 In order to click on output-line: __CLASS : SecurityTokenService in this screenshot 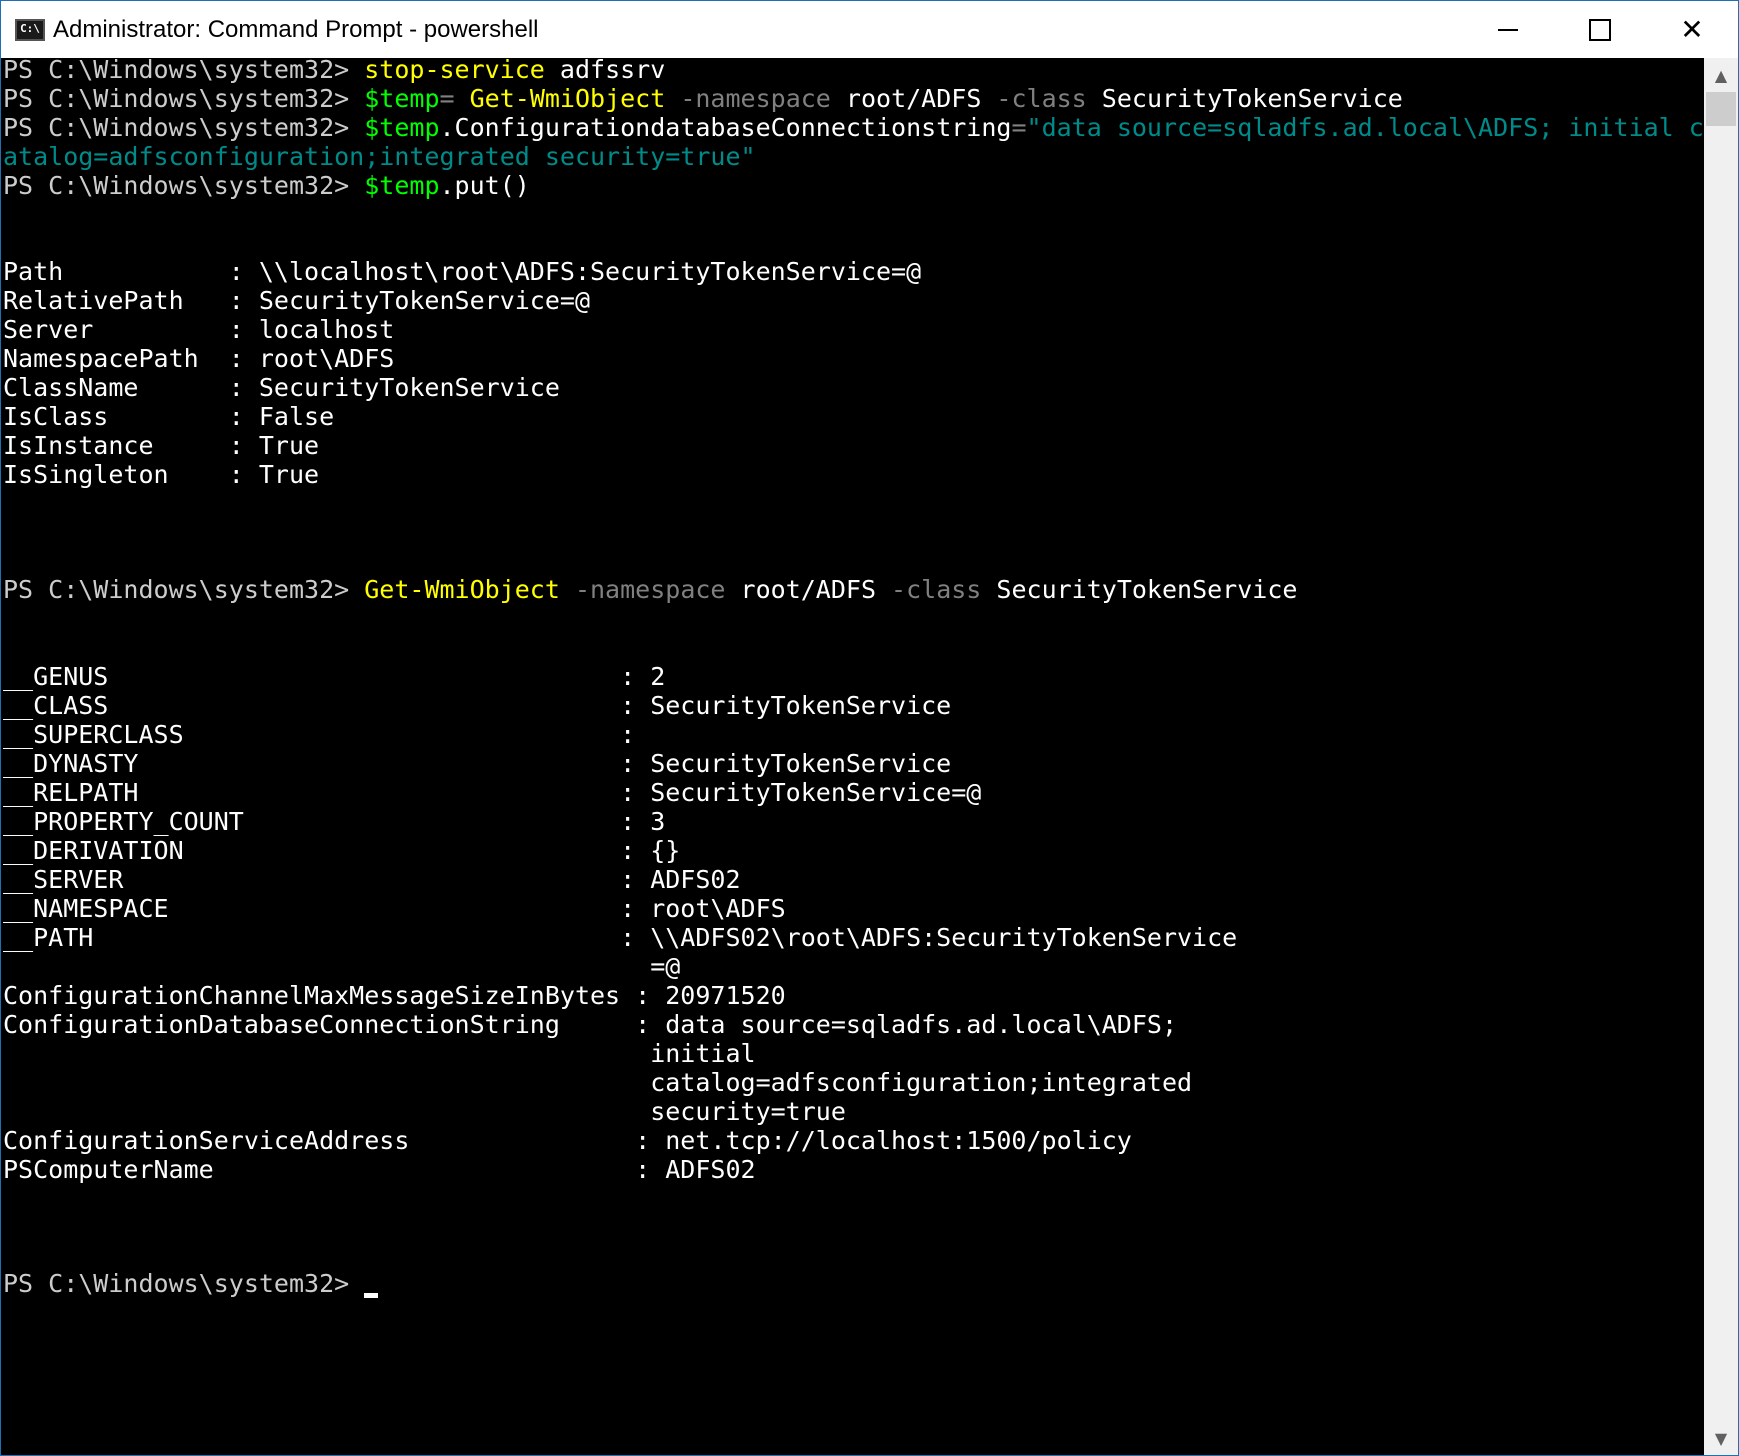, I will do `click(477, 705)`.